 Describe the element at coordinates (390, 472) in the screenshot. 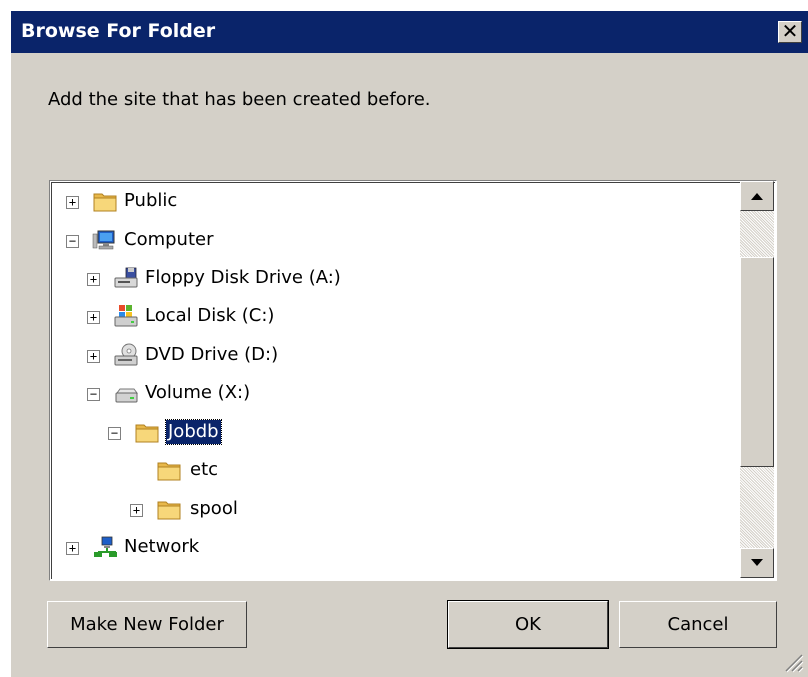

I see `tree-item-etc: etc` at that location.